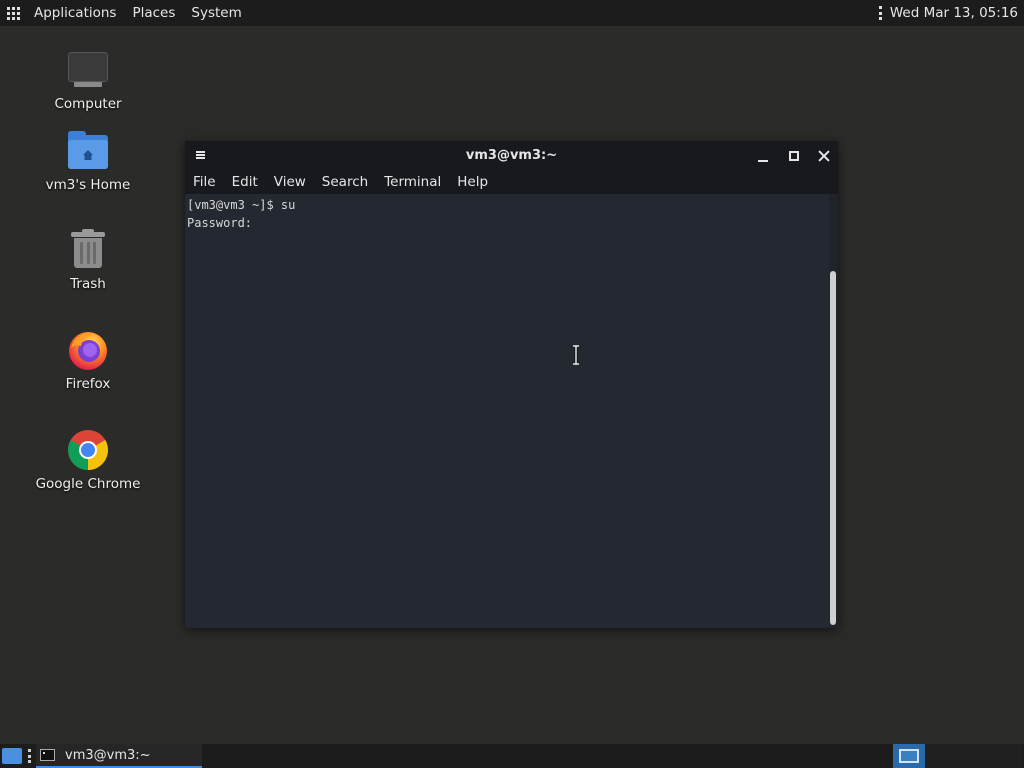 This screenshot has height=768, width=1024. I want to click on bottom-panel: vm3@vm3:~, so click(512, 756).